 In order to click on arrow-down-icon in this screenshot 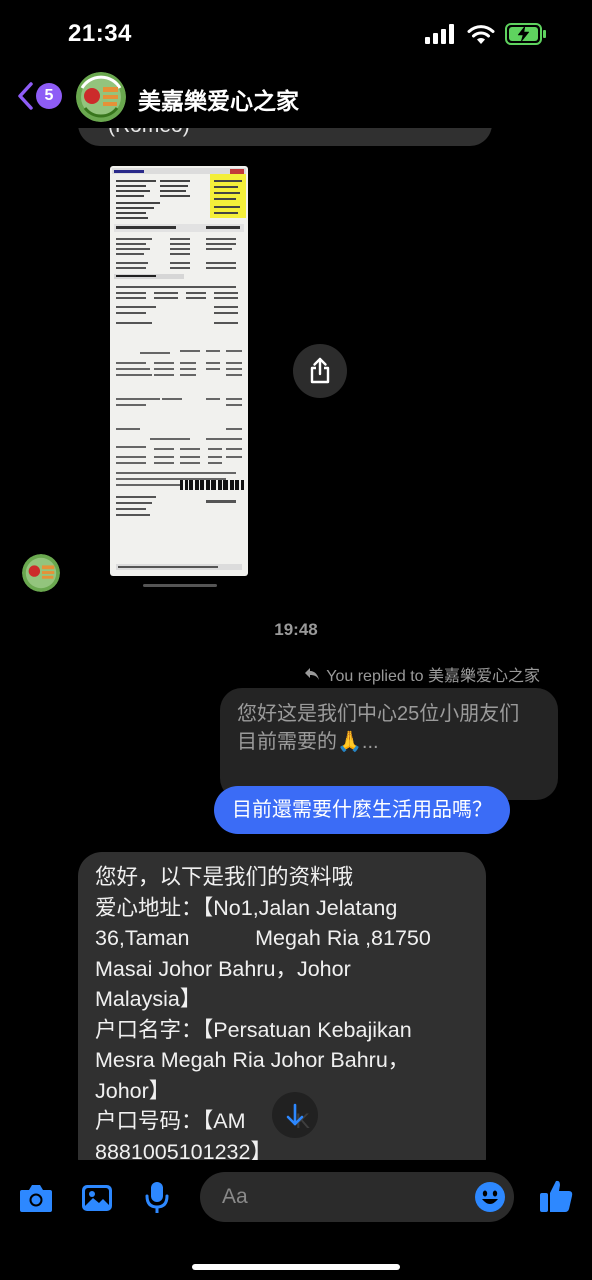, I will do `click(295, 1114)`.